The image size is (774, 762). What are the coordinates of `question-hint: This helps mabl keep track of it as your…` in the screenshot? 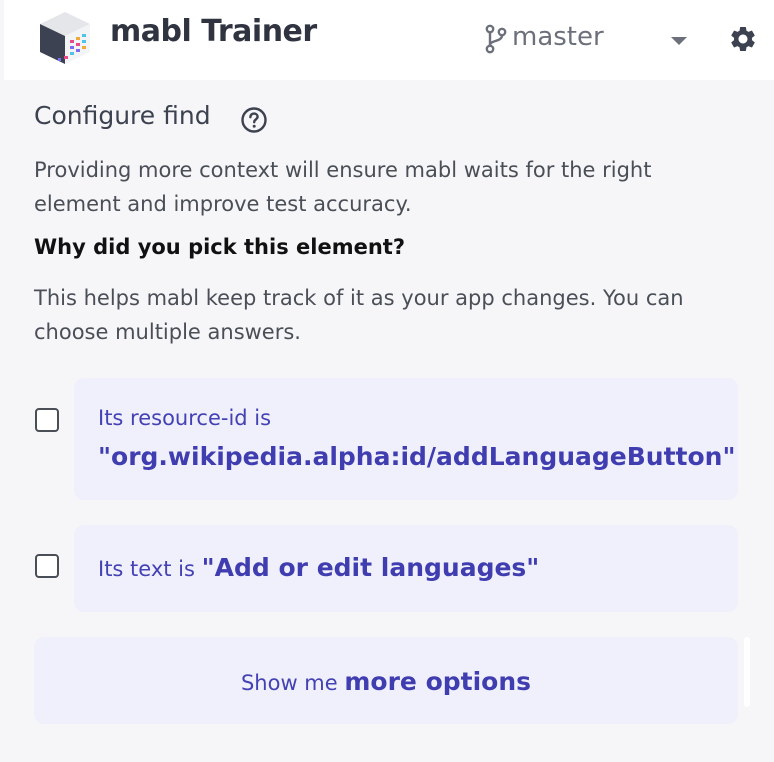 It's located at (359, 315).